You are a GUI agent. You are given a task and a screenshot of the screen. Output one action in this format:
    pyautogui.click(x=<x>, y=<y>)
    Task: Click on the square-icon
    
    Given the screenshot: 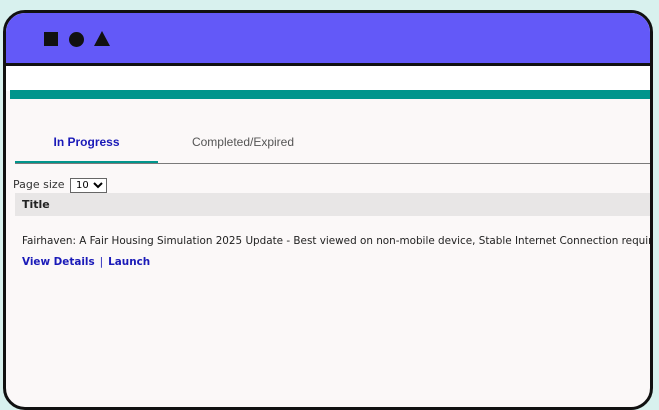 What is the action you would take?
    pyautogui.click(x=51, y=39)
    